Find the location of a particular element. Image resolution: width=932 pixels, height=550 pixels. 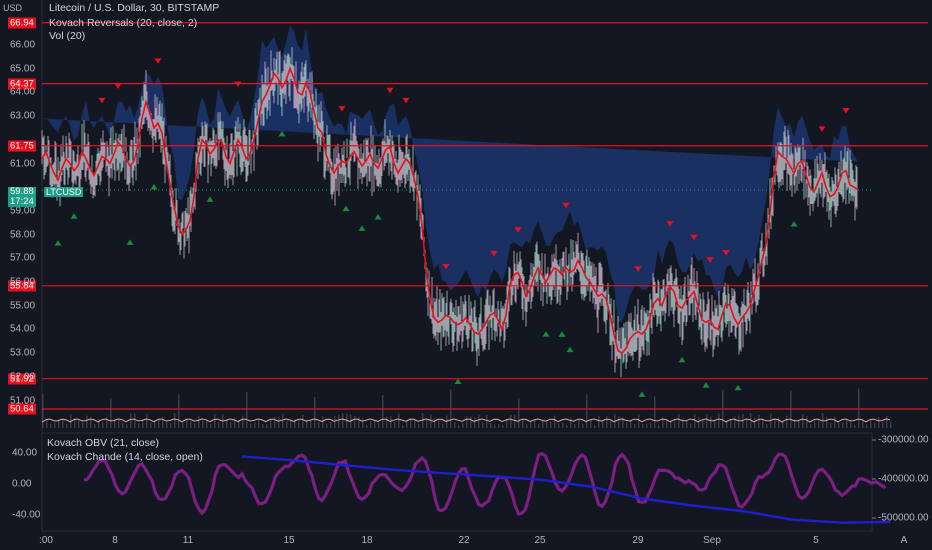

obv-axis-tick: -500000.00 is located at coordinates (903, 518).